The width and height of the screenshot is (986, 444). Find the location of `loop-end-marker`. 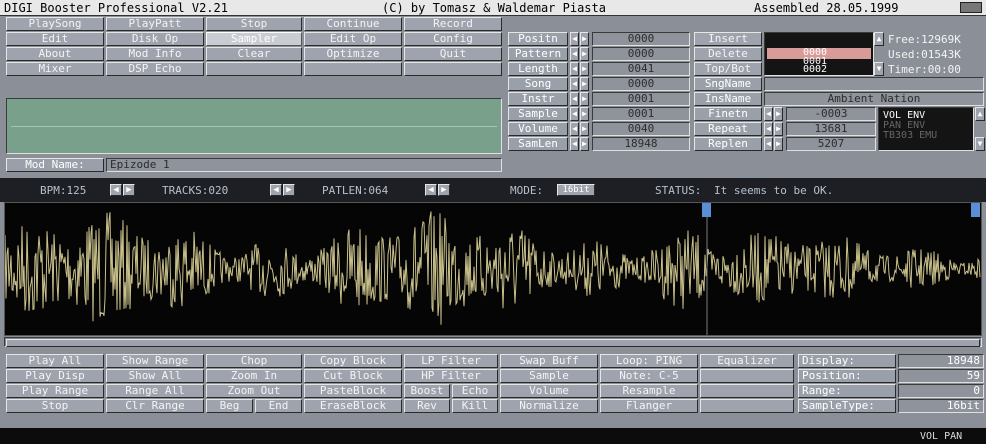

loop-end-marker is located at coordinates (975, 210).